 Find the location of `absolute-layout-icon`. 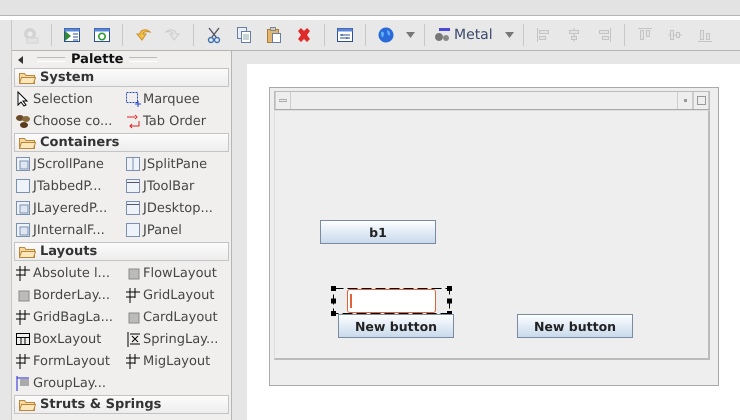

absolute-layout-icon is located at coordinates (23, 273).